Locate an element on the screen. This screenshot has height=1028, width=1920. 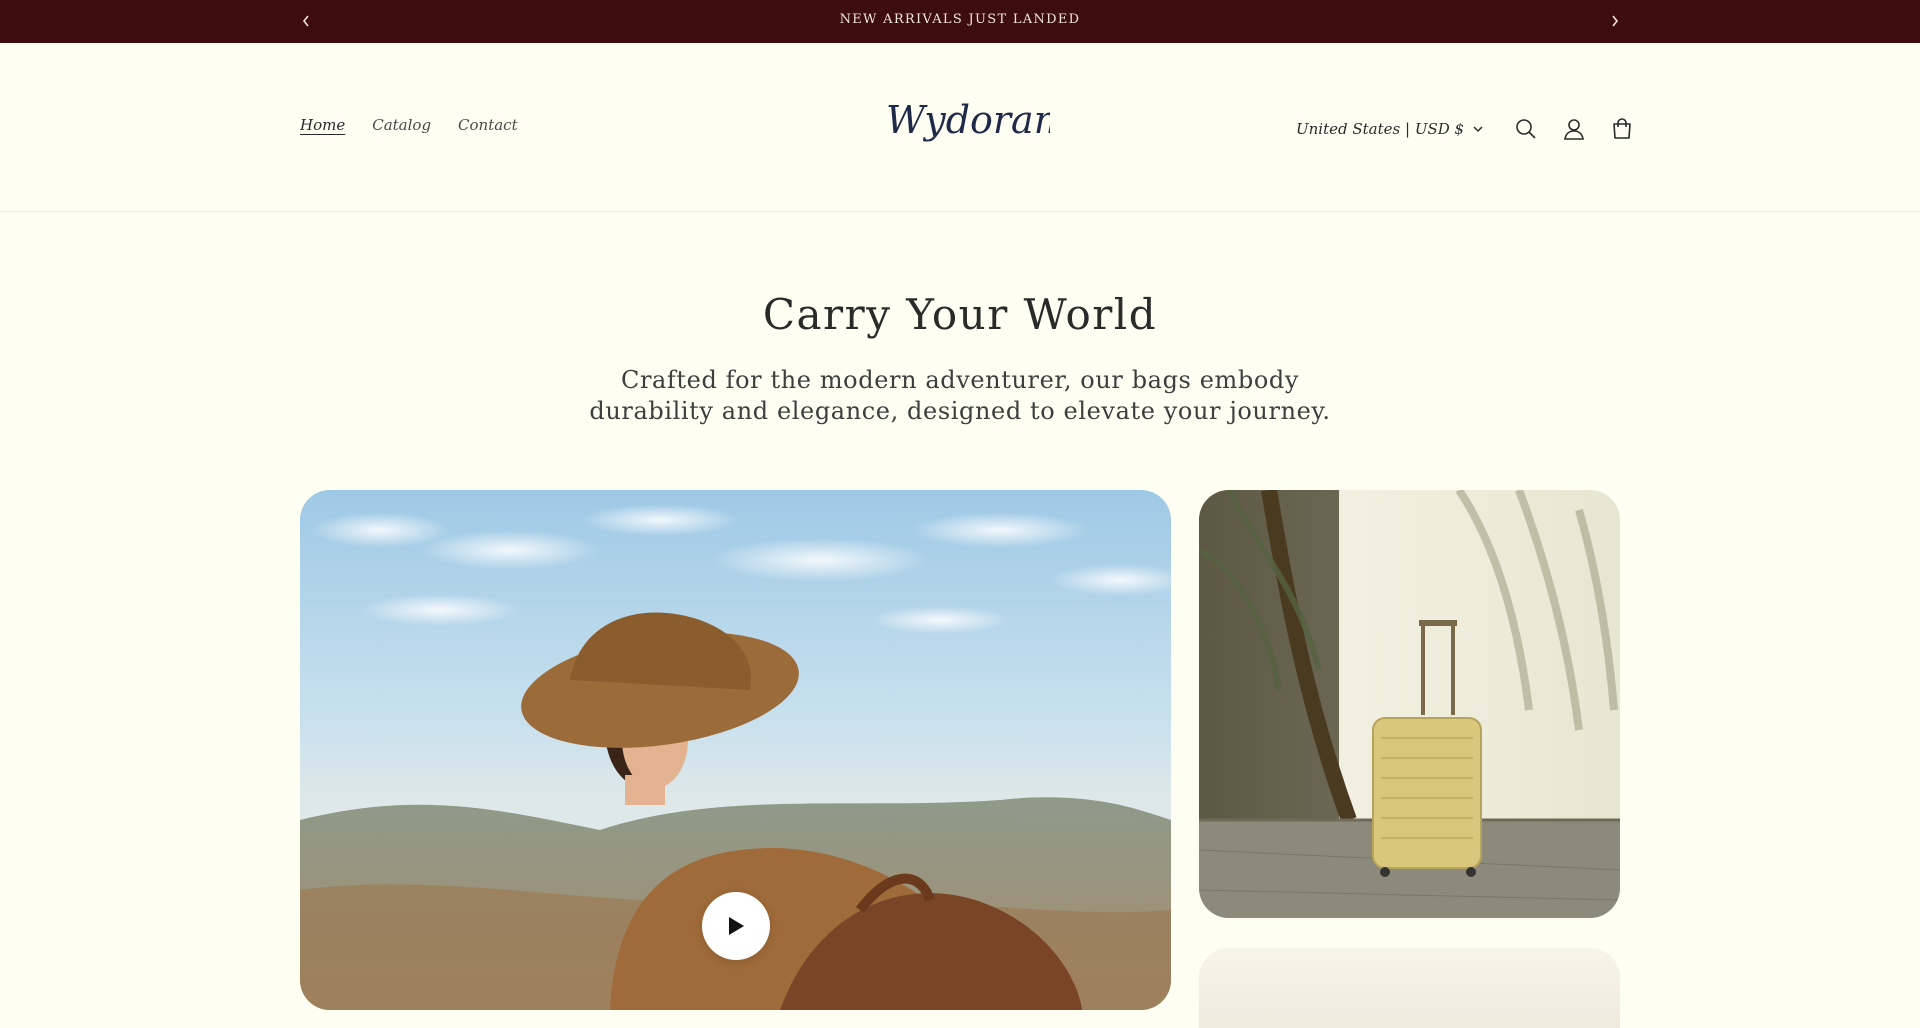
header-actions: United States | USD $ is located at coordinates (1471, 129).